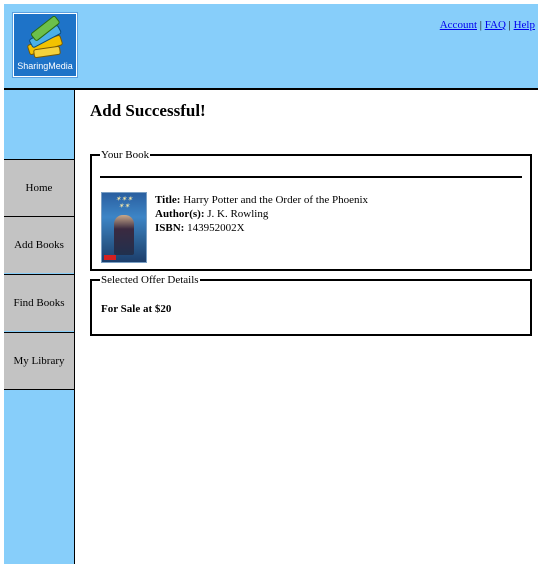 This screenshot has width=544, height=569. I want to click on offer-details-fieldset: Selected Offer Details For Sale at $20, so click(311, 304).